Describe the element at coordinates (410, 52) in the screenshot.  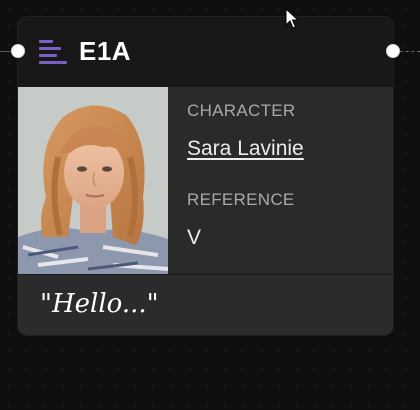
I see `output-connection-line` at that location.